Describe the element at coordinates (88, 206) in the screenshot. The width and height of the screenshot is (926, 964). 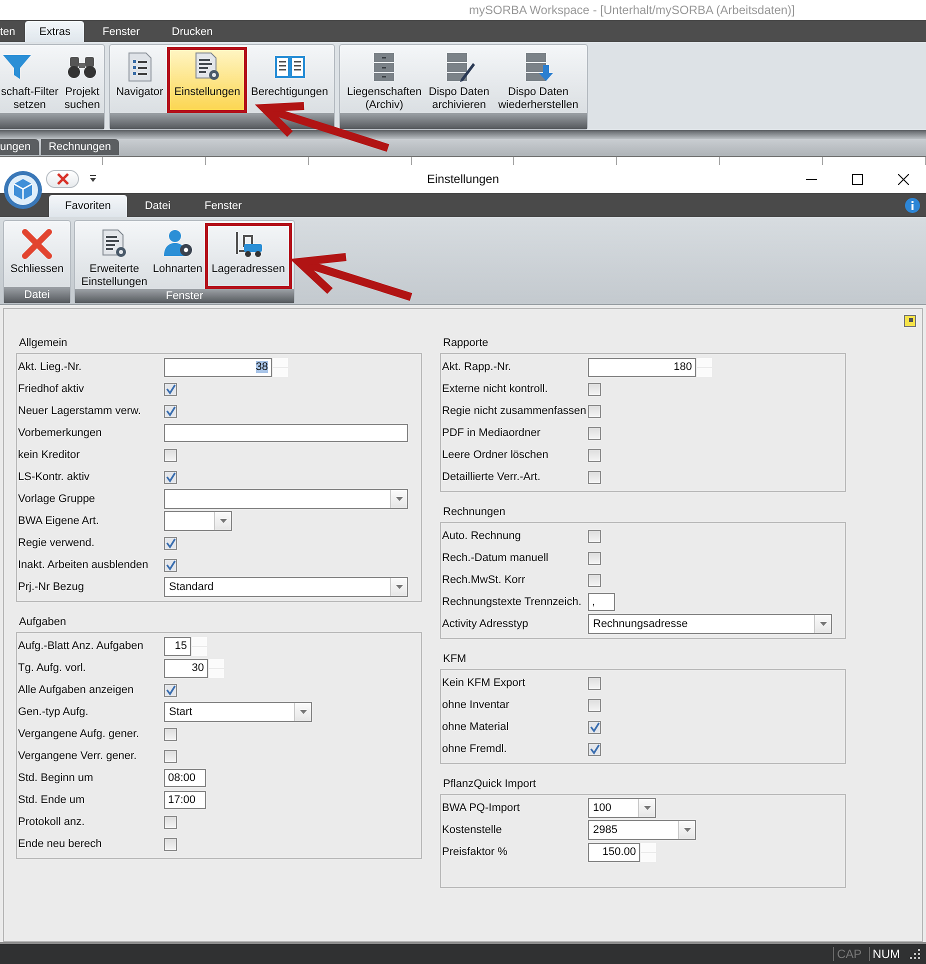
I see `ribbon-tab: Favoriten` at that location.